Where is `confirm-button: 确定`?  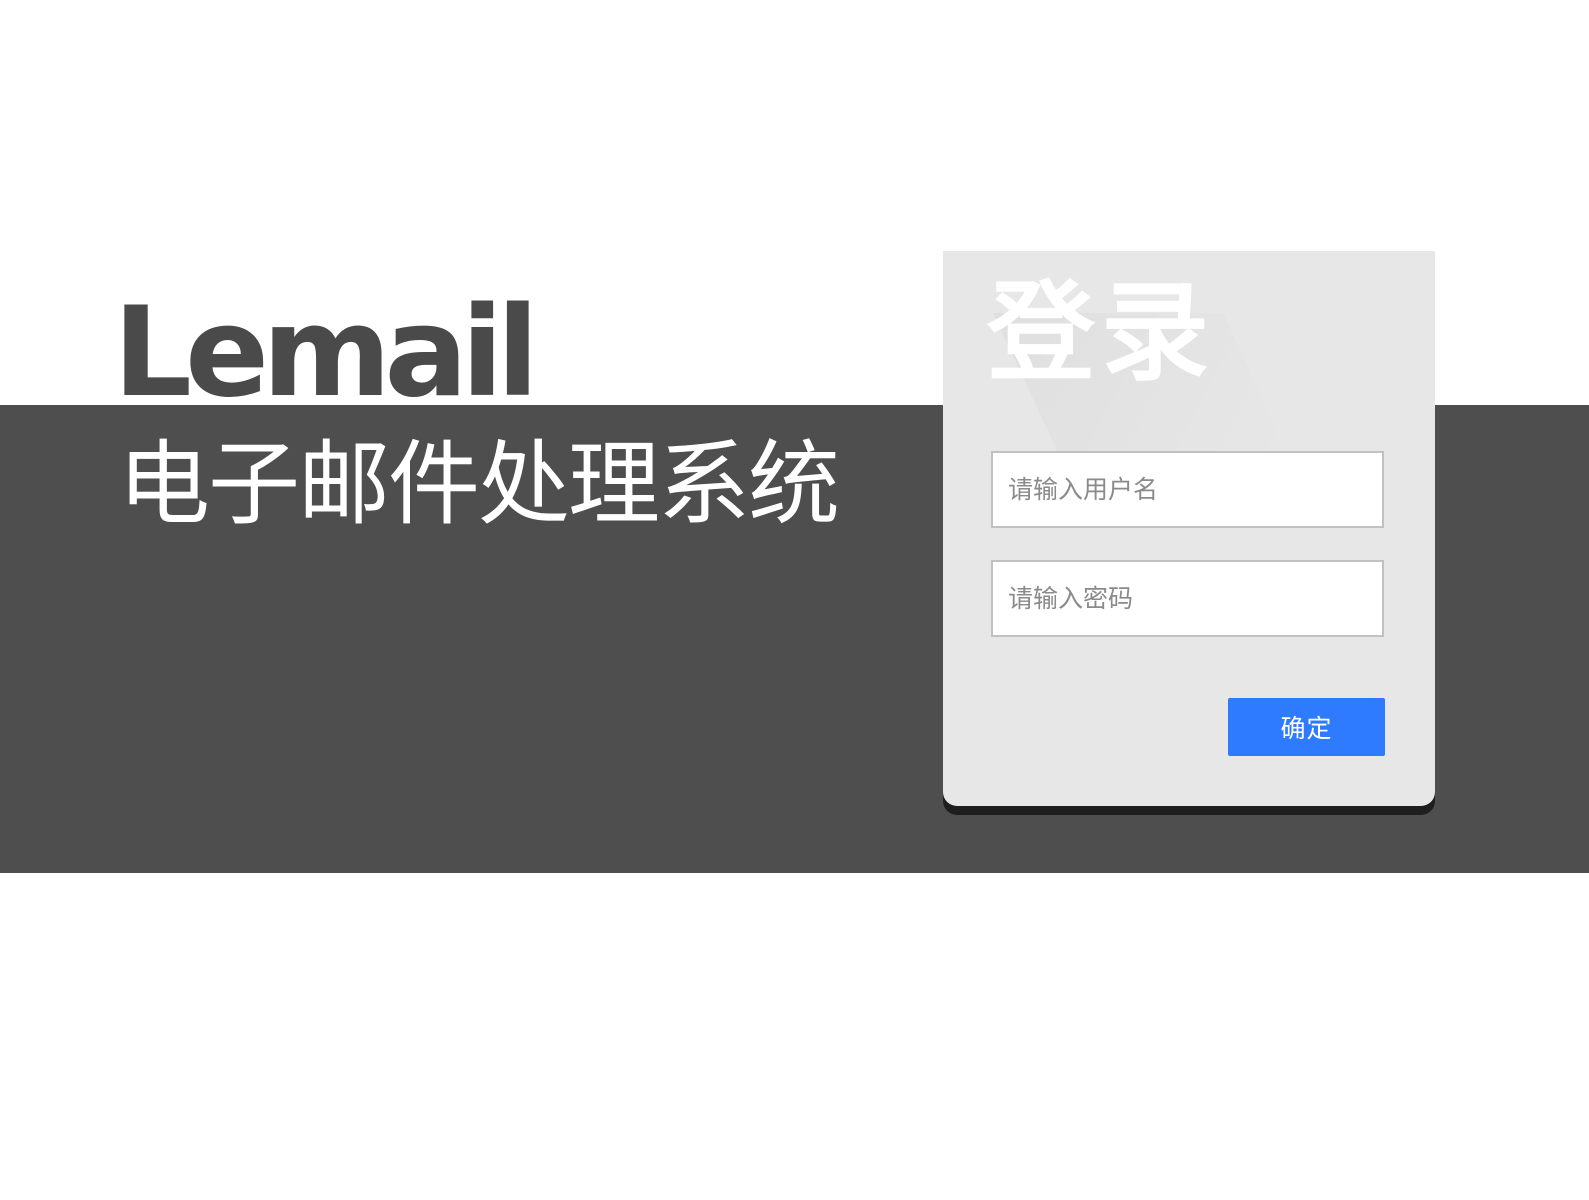 confirm-button: 确定 is located at coordinates (1306, 727).